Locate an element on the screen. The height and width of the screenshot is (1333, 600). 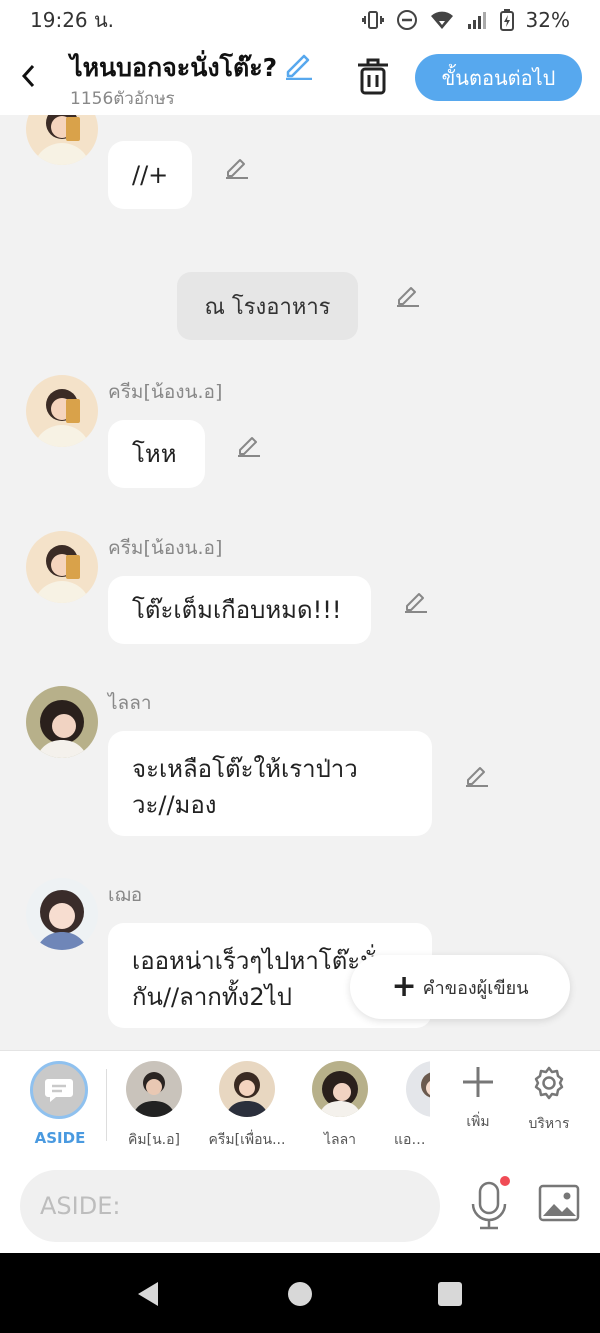
message-bubble: //+ is located at coordinates (150, 175).